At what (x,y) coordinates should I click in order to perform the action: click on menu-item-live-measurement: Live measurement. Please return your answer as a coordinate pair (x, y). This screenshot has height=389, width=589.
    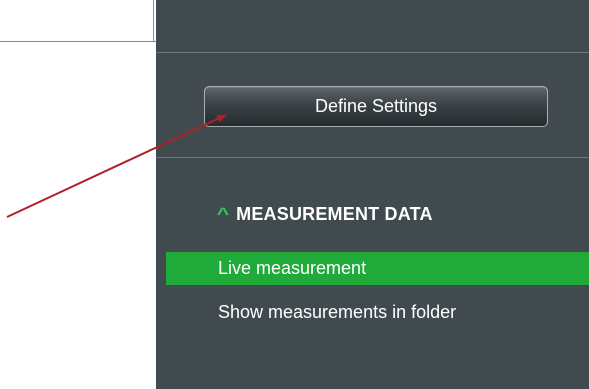
    Looking at the image, I should click on (377, 268).